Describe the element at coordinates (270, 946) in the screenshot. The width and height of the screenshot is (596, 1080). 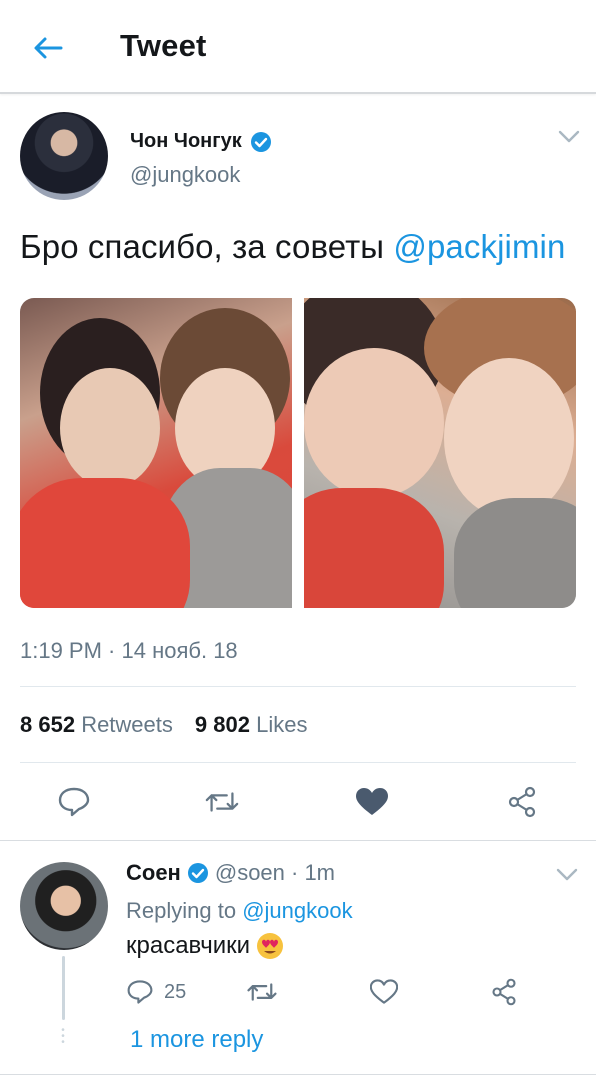
I see `heart-eyes-emoji-icon` at that location.